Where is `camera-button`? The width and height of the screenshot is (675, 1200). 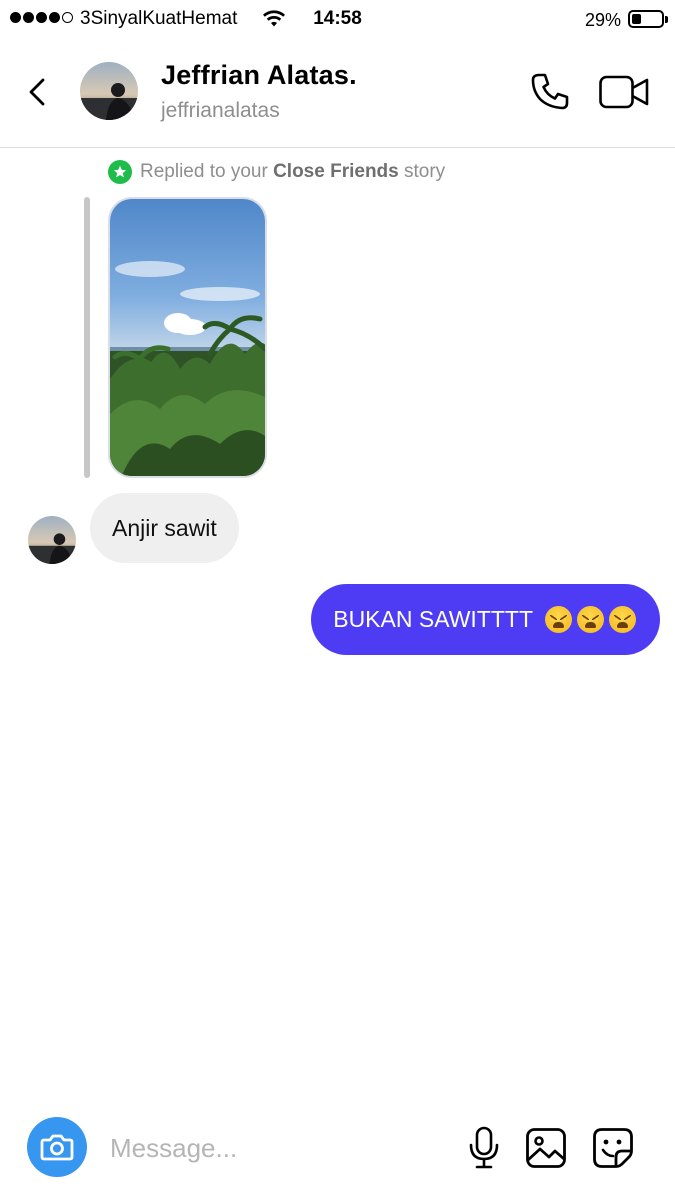 camera-button is located at coordinates (57, 1147).